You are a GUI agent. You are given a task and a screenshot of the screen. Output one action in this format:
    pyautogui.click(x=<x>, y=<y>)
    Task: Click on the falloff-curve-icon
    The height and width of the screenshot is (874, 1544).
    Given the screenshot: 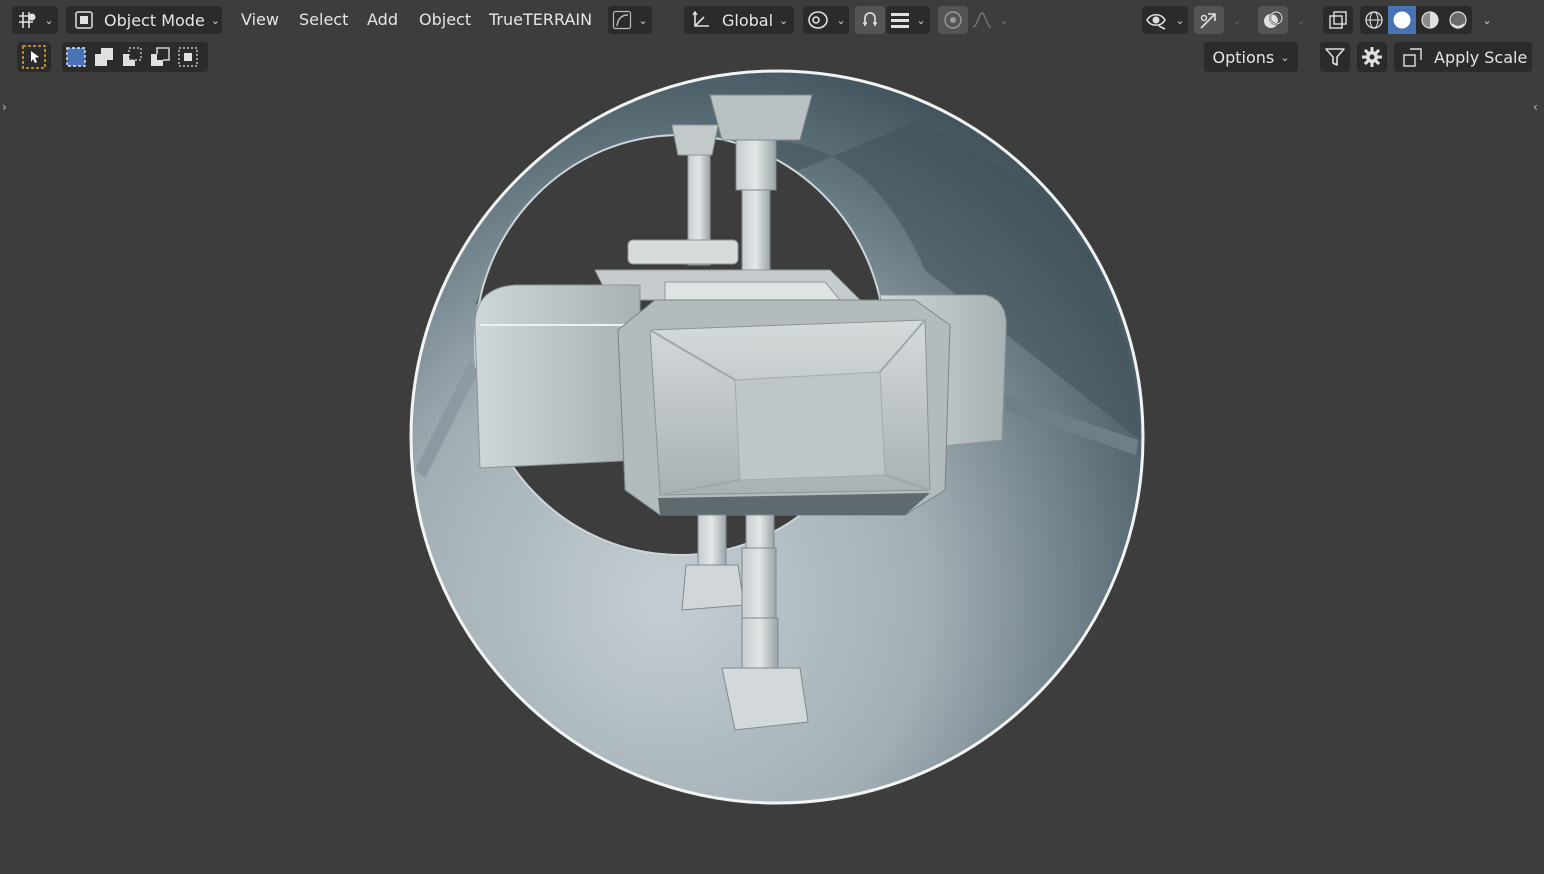 What is the action you would take?
    pyautogui.click(x=982, y=20)
    